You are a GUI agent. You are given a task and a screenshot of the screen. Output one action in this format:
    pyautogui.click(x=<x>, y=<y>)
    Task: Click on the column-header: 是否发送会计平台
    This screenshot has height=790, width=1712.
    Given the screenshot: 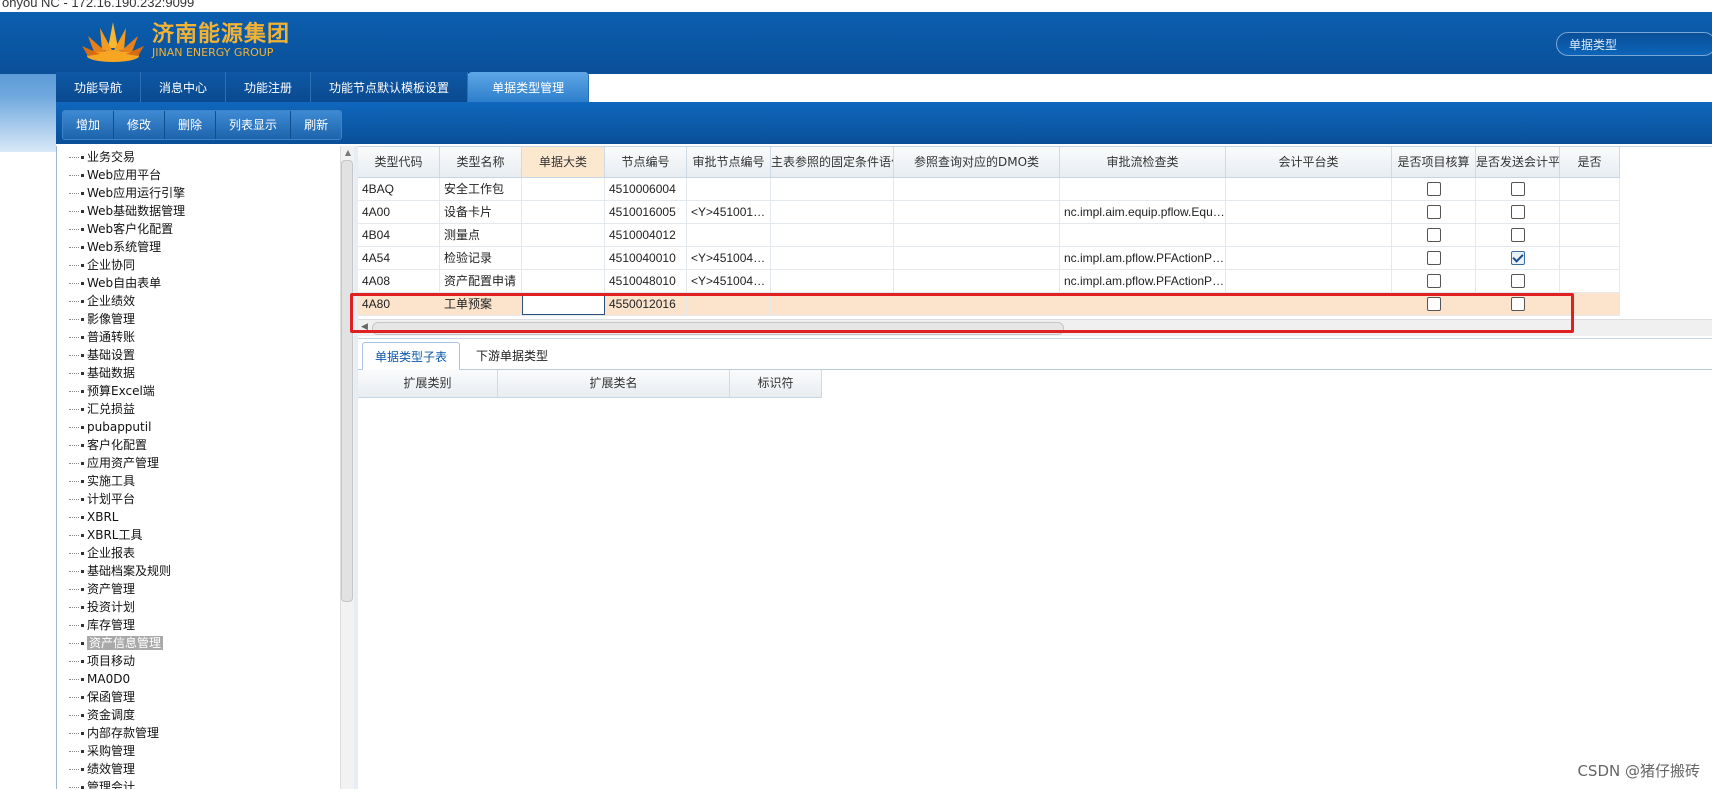 What is the action you would take?
    pyautogui.click(x=1518, y=162)
    